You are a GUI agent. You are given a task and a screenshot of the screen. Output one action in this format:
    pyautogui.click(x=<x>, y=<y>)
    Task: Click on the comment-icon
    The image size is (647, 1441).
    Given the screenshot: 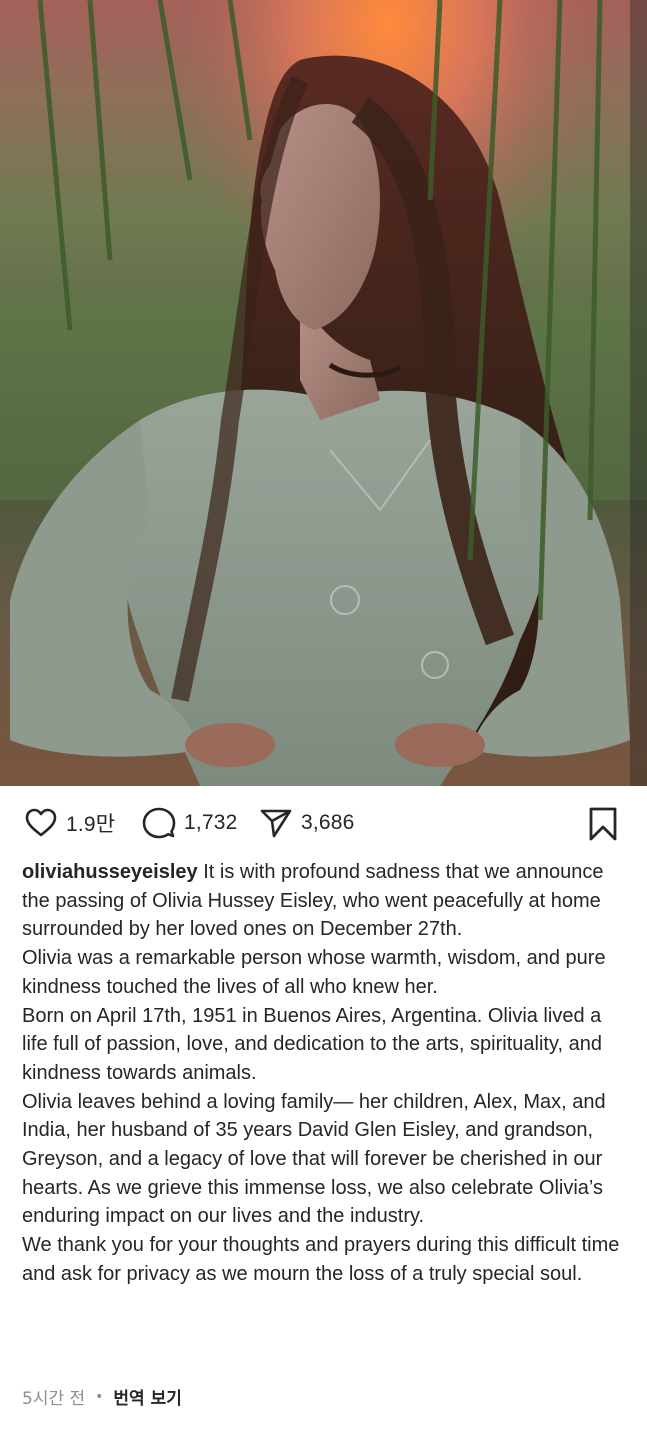 What is the action you would take?
    pyautogui.click(x=159, y=823)
    